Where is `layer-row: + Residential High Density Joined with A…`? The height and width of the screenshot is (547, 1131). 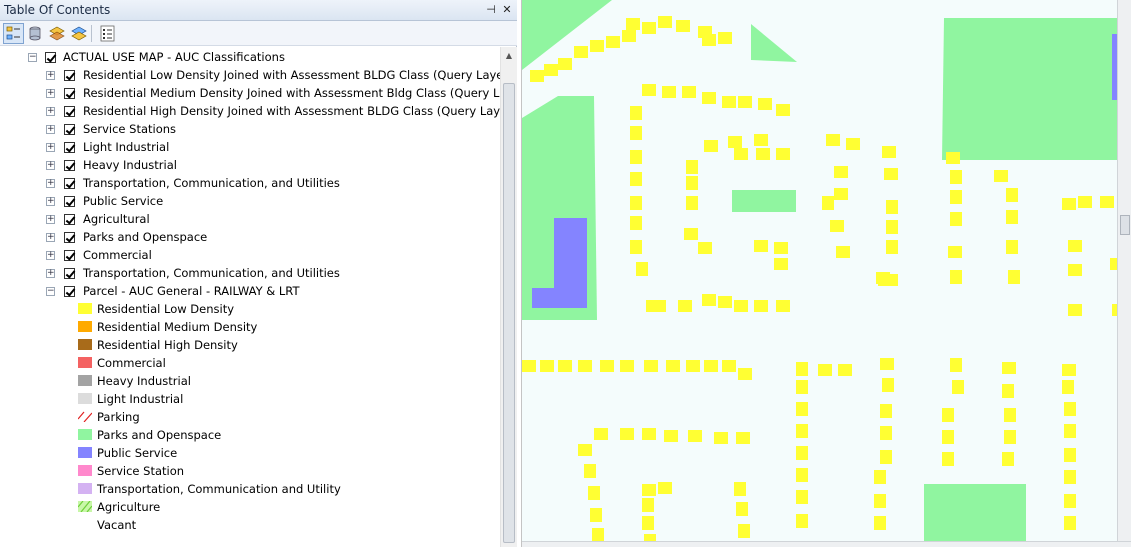
layer-row: + Residential High Density Joined with A… is located at coordinates (250, 111).